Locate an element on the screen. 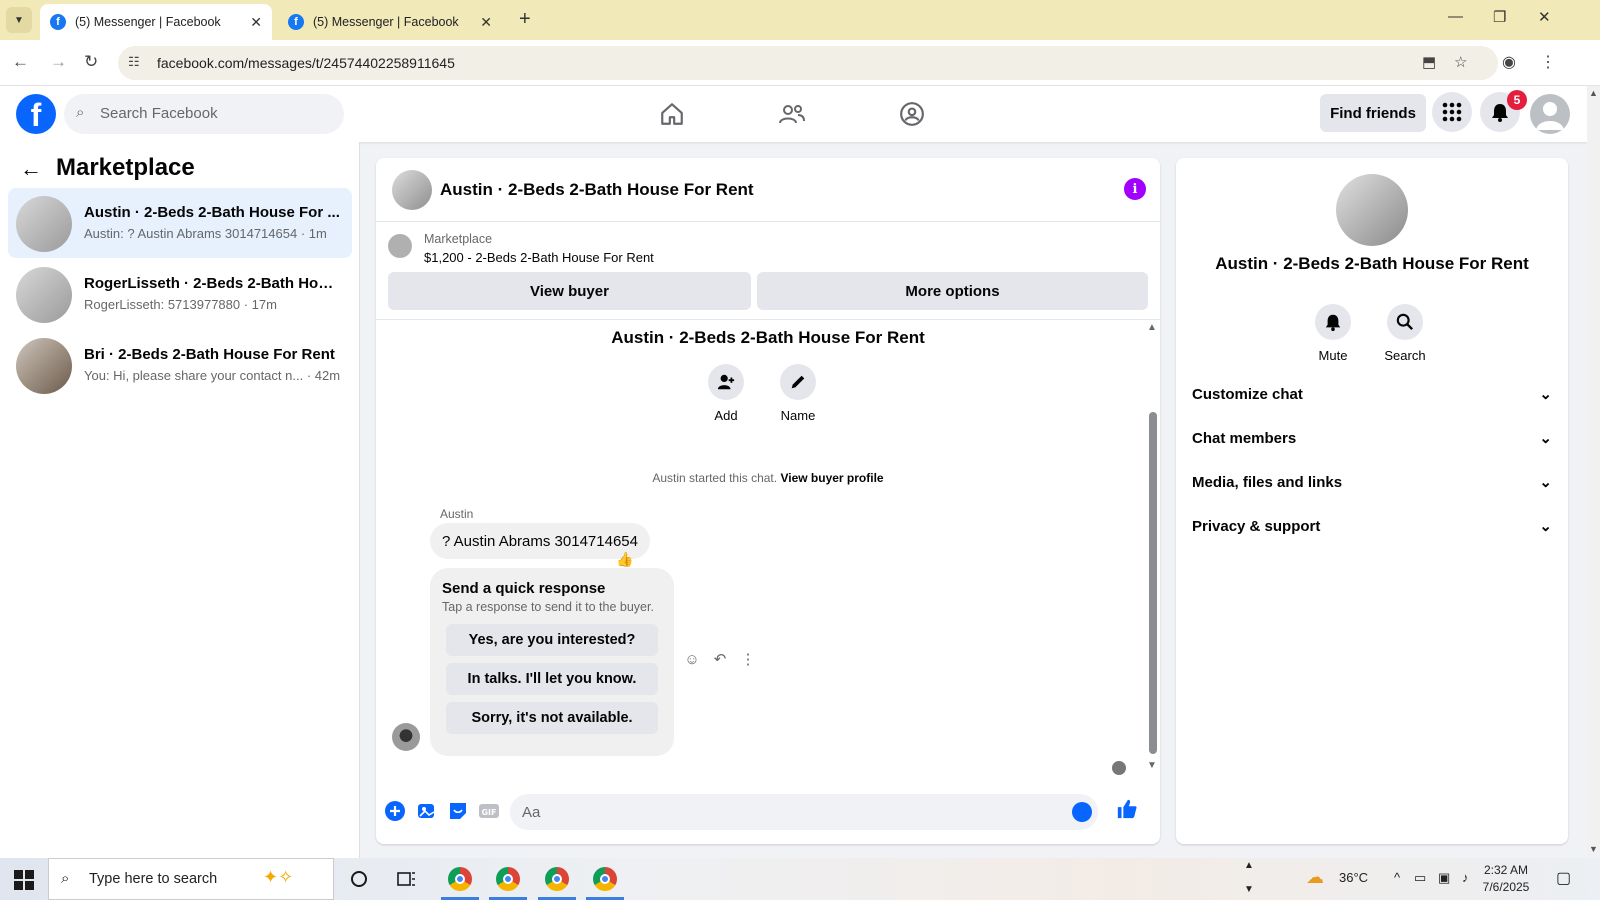  window-close-icon: ✕ is located at coordinates (1544, 17).